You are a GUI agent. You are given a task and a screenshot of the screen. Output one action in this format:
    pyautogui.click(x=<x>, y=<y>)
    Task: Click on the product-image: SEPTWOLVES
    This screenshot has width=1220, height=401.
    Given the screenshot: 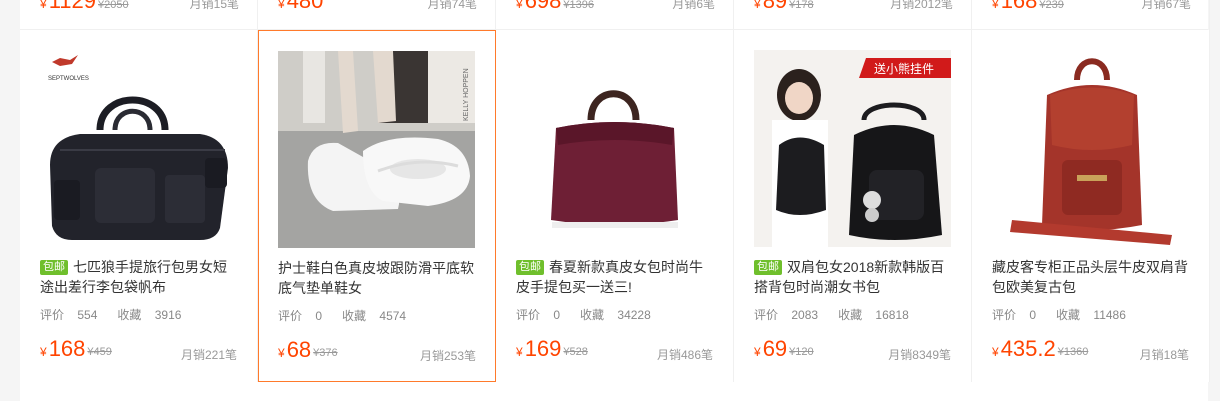 What is the action you would take?
    pyautogui.click(x=138, y=148)
    